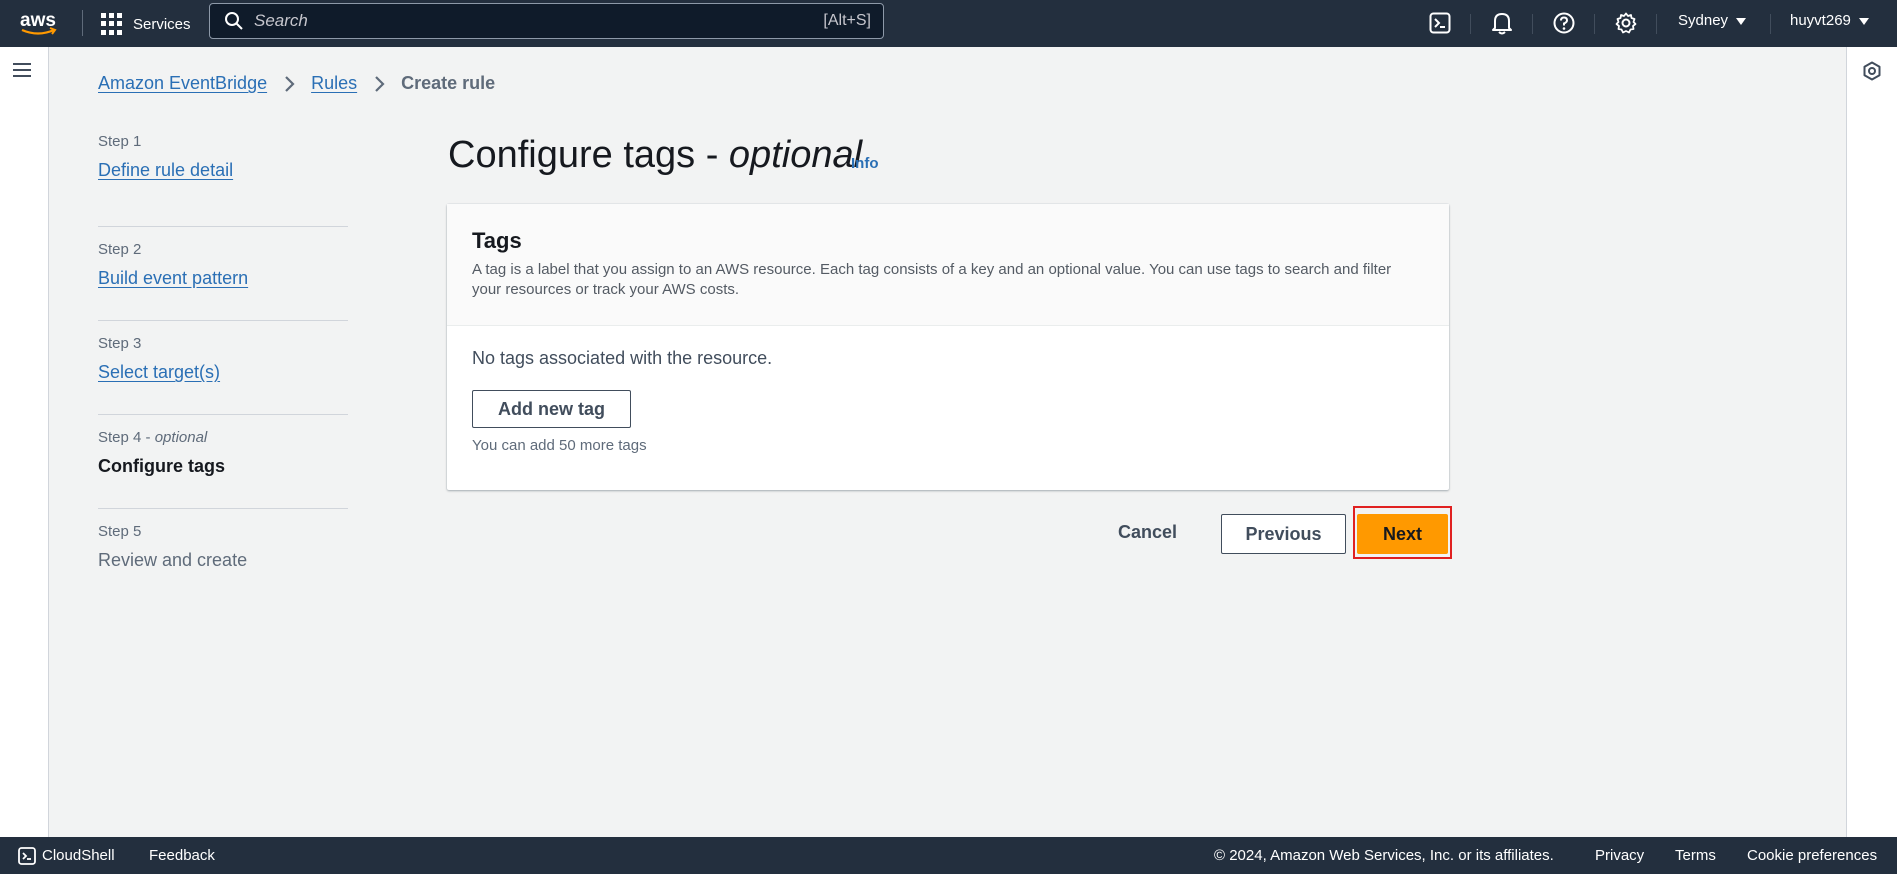  What do you see at coordinates (1820, 20) in the screenshot?
I see `account-username: huyvt269` at bounding box center [1820, 20].